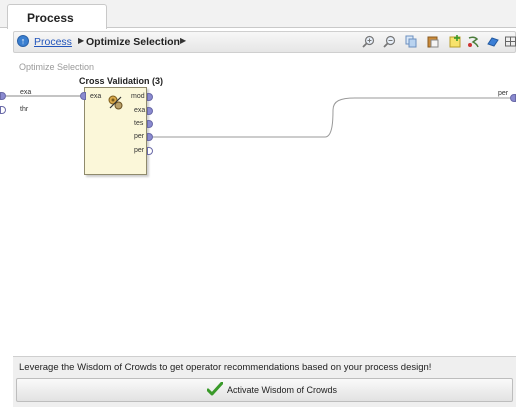  Describe the element at coordinates (473, 41) in the screenshot. I see `auto-wire-icon` at that location.